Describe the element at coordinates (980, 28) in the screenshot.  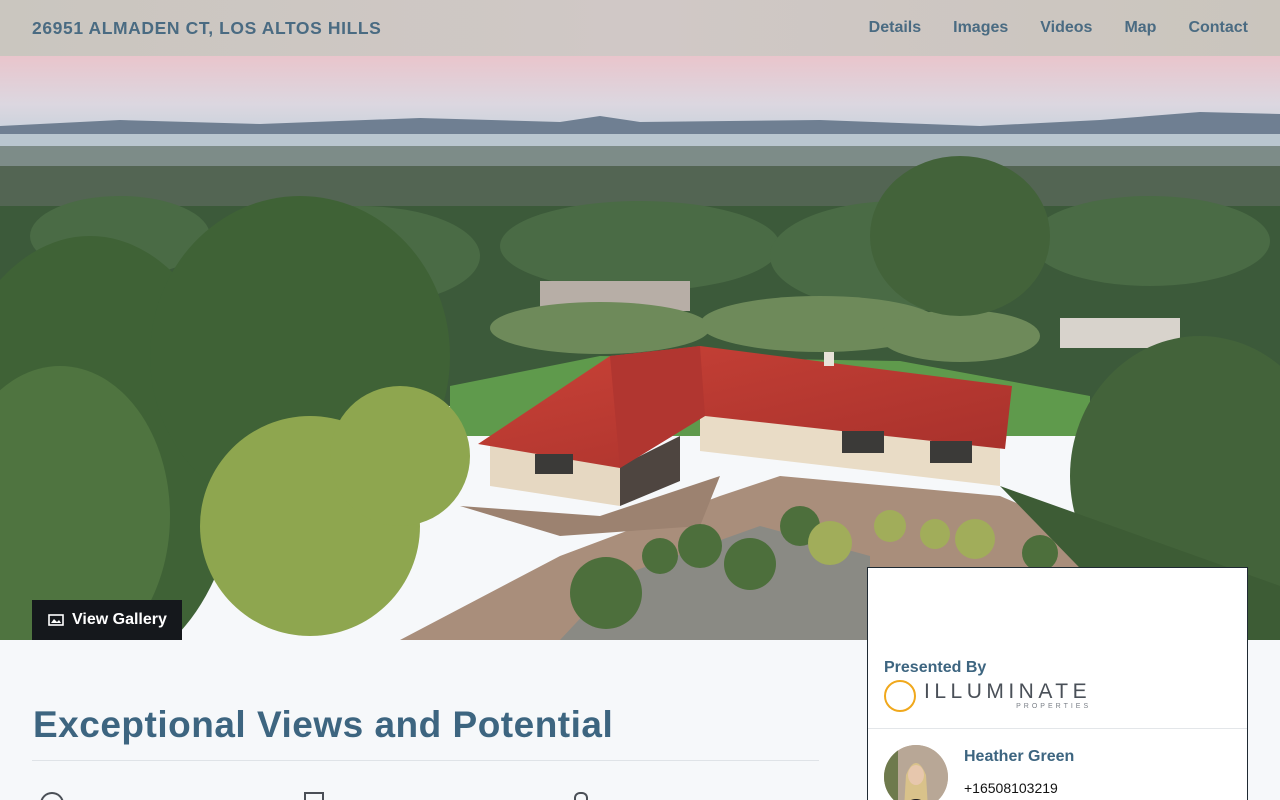
I see `nav-images: Images` at that location.